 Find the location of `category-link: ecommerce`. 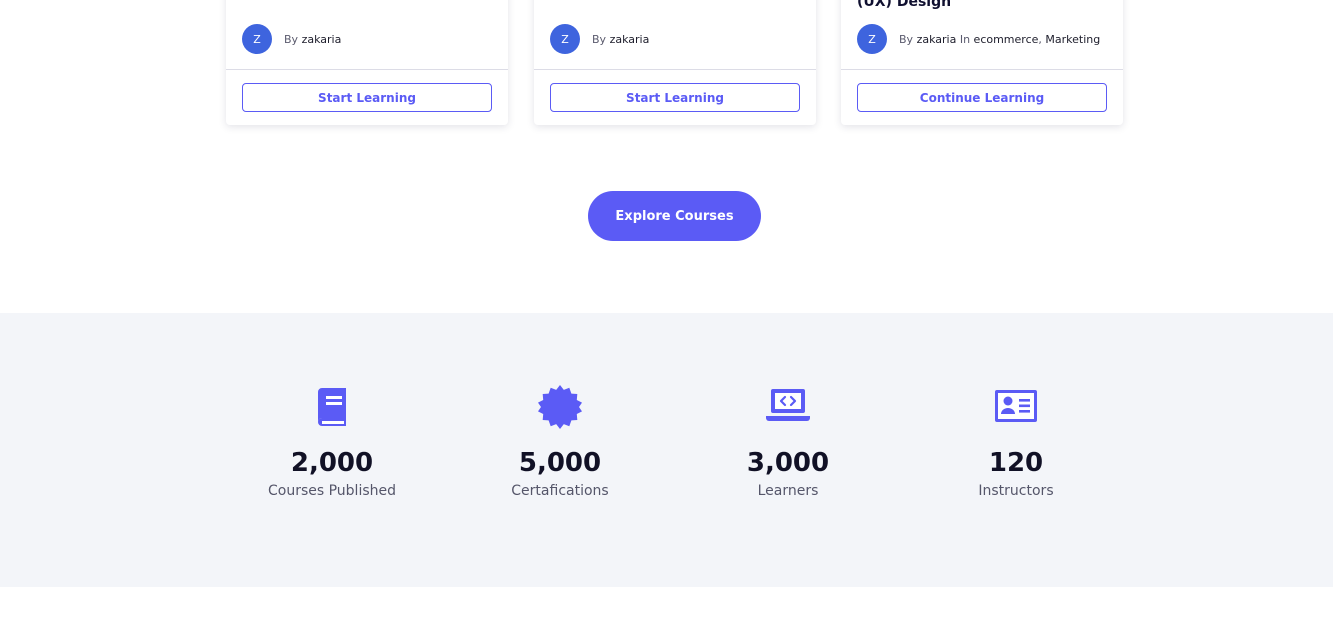

category-link: ecommerce is located at coordinates (1006, 39).